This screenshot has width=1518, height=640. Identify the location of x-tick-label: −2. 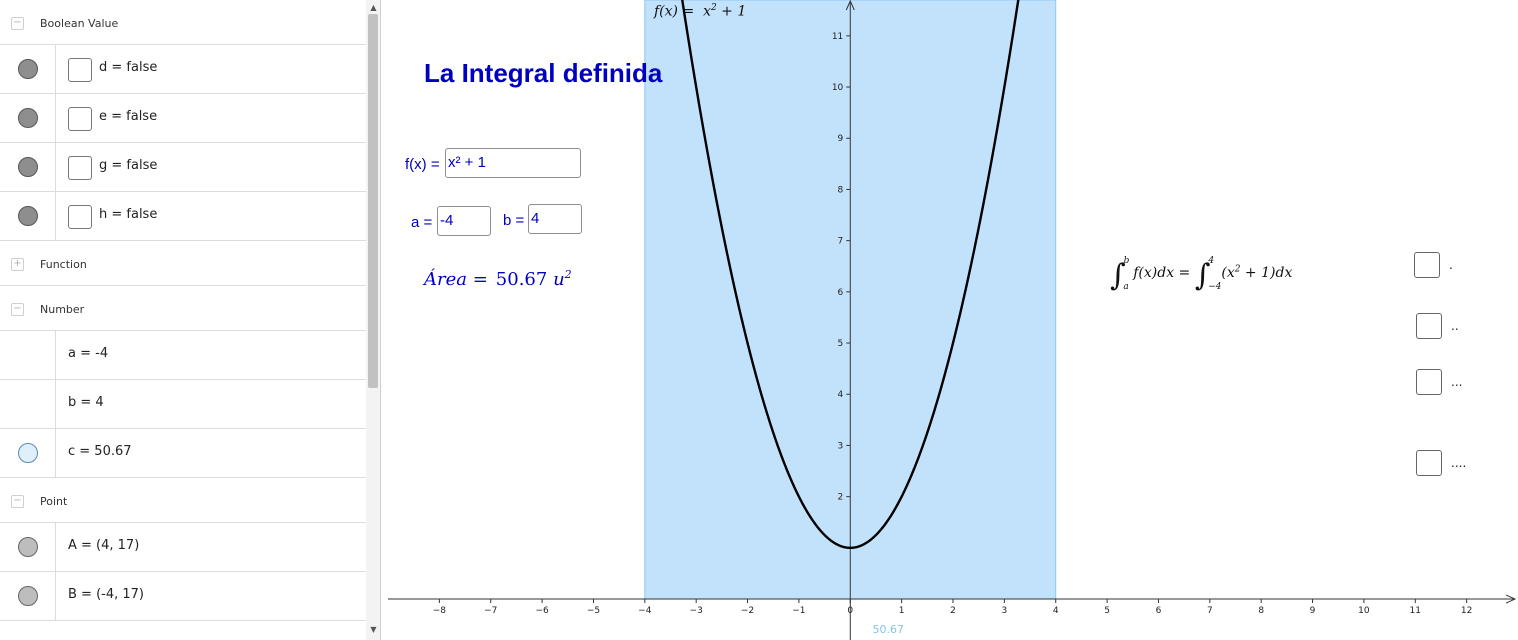
(747, 611).